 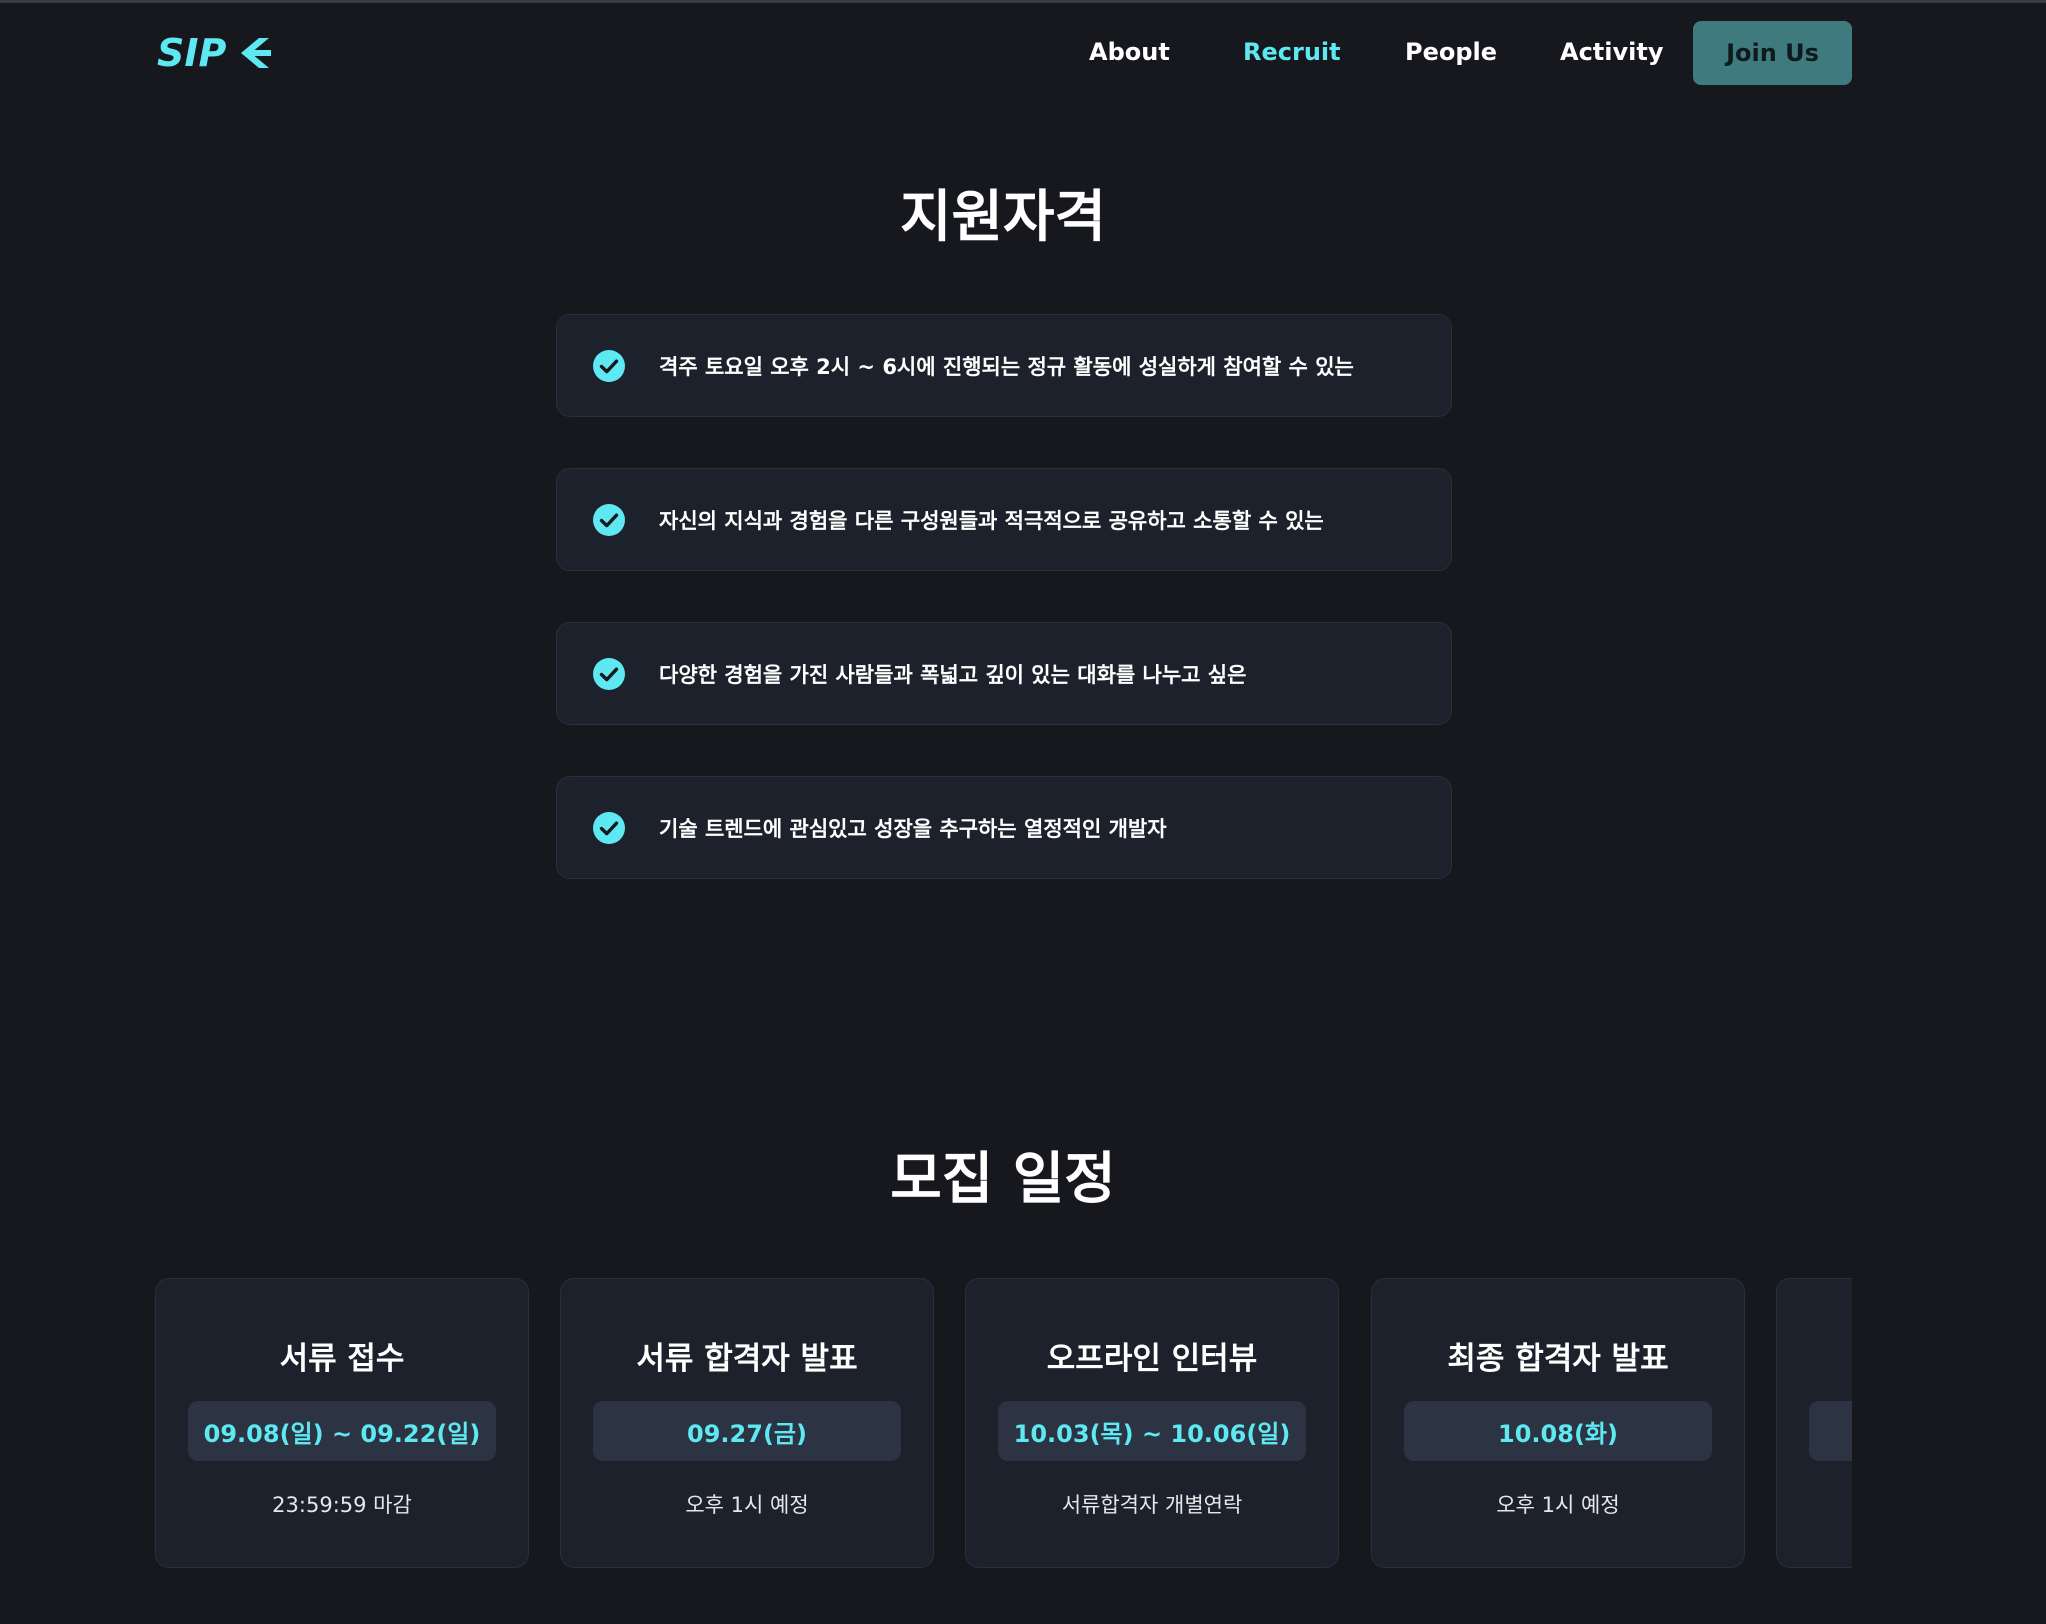 What do you see at coordinates (913, 828) in the screenshot?
I see `qualification-text: 기술 트렌드에 관심있고 성장을 추구하는 열정적인 개발자` at bounding box center [913, 828].